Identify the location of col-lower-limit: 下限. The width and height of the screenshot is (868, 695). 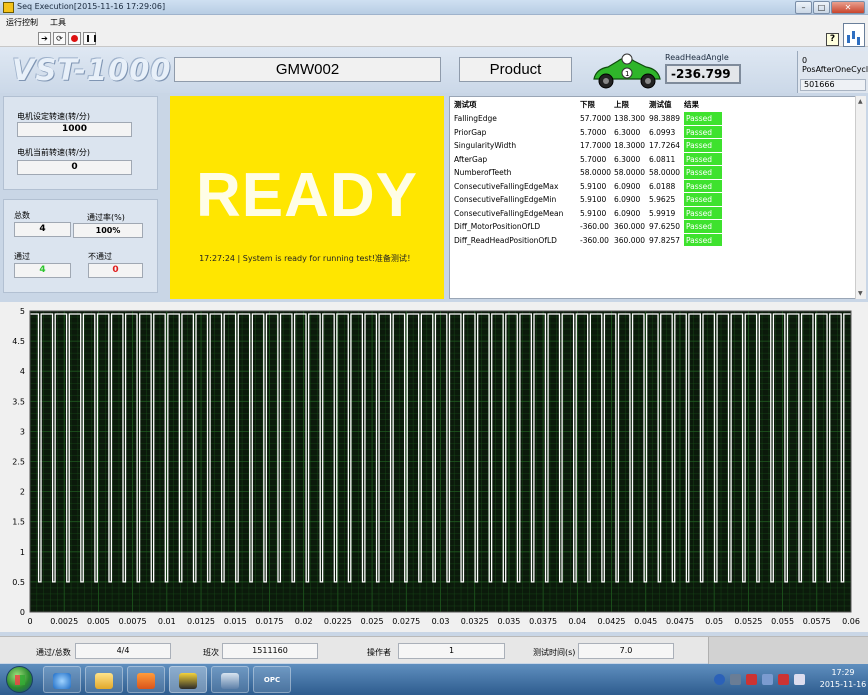
(587, 104).